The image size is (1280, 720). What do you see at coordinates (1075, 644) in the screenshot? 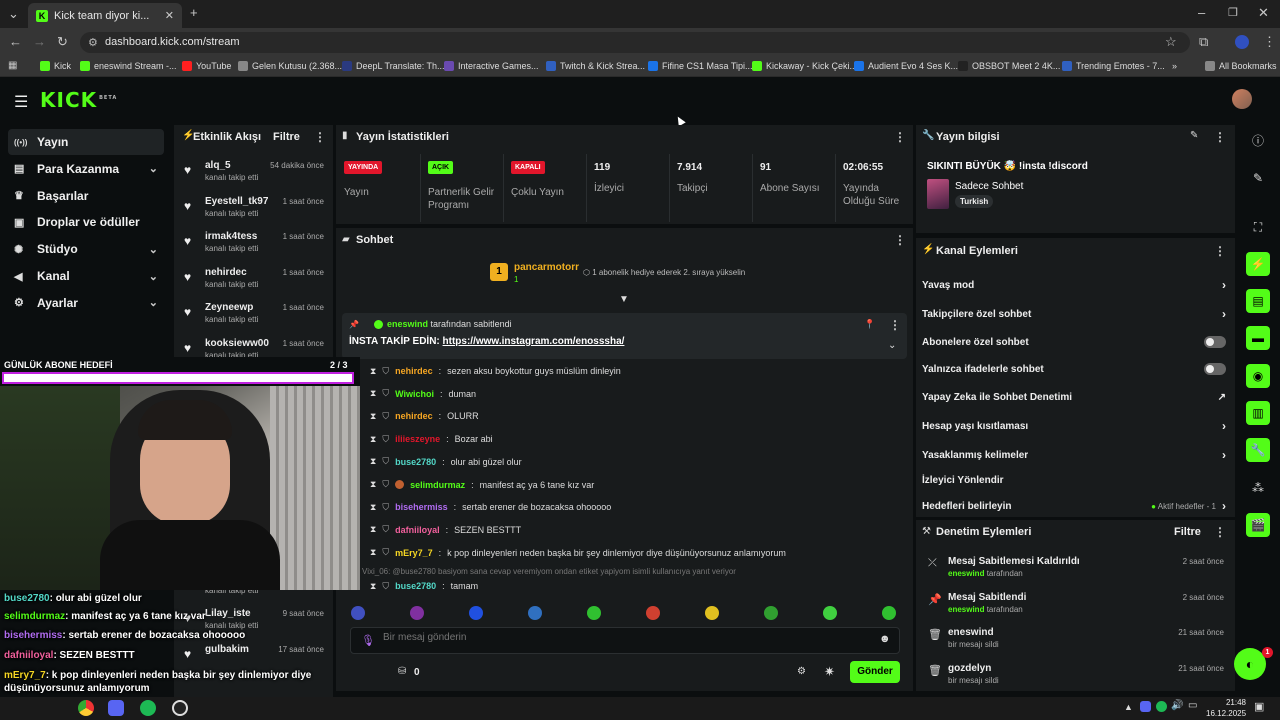
I see `moderation-item: 🗑 eneswind bir mesajı sildi 21 saat önce` at bounding box center [1075, 644].